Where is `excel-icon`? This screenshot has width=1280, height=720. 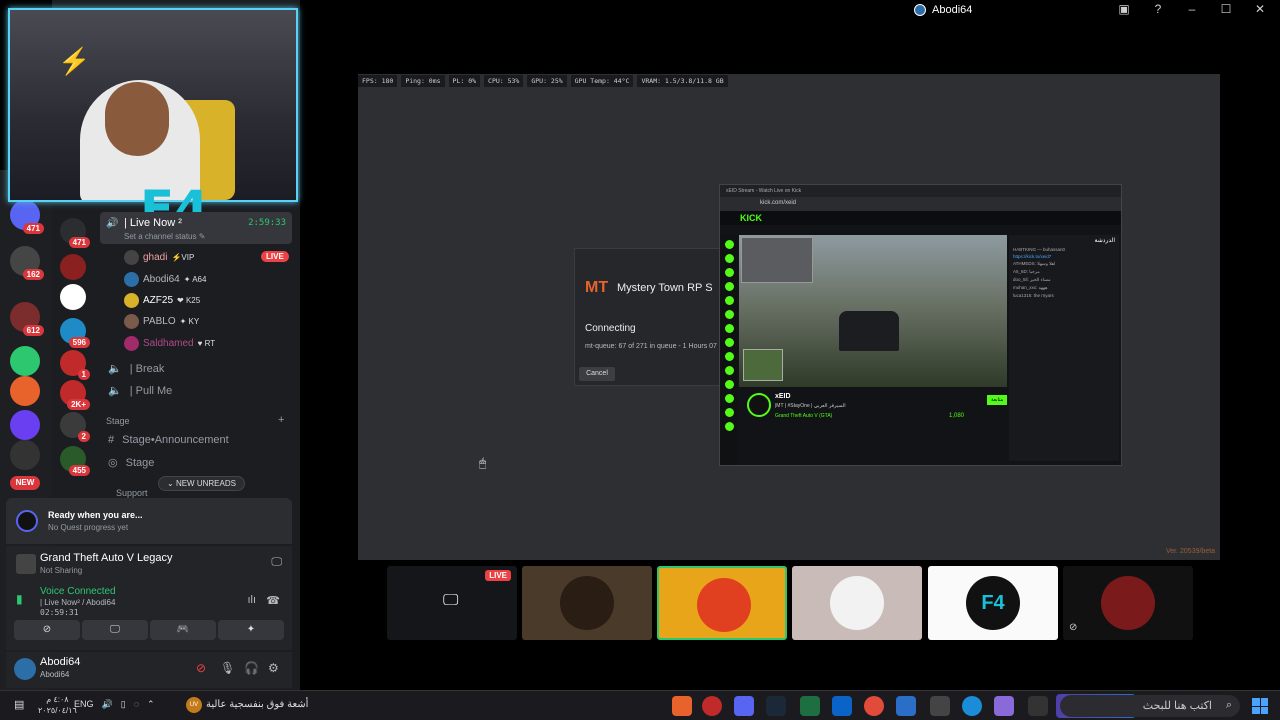
excel-icon is located at coordinates (810, 706).